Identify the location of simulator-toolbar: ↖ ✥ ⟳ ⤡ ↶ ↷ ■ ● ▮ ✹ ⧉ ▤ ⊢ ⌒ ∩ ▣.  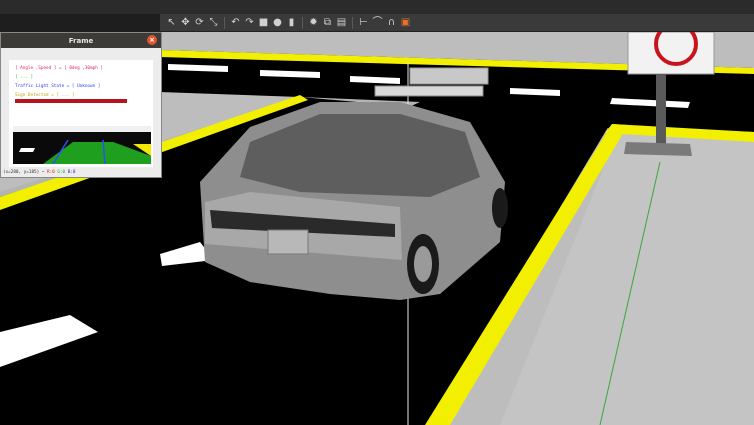
(457, 23).